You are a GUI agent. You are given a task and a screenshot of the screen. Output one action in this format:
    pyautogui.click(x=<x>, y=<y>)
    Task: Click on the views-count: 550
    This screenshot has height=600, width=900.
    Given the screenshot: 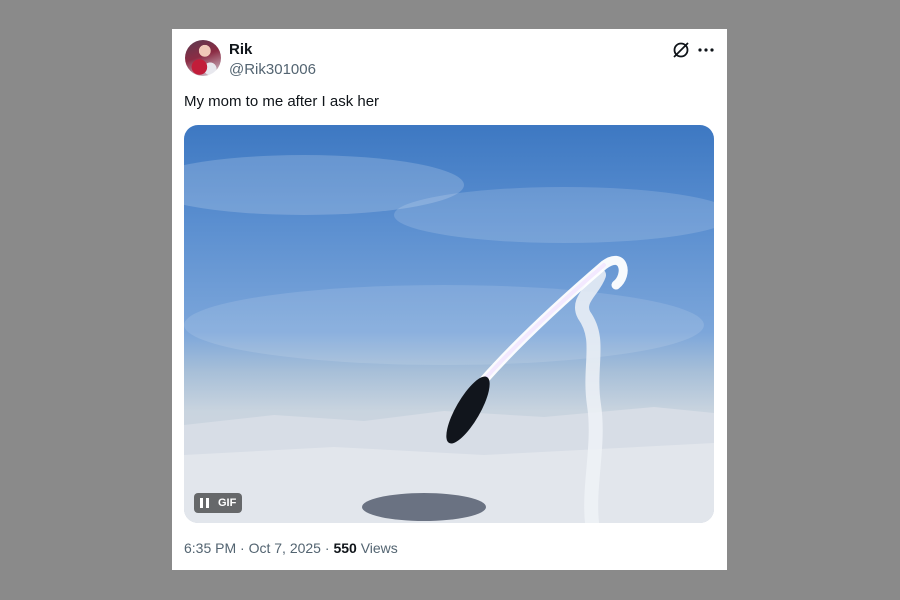 What is the action you would take?
    pyautogui.click(x=345, y=548)
    